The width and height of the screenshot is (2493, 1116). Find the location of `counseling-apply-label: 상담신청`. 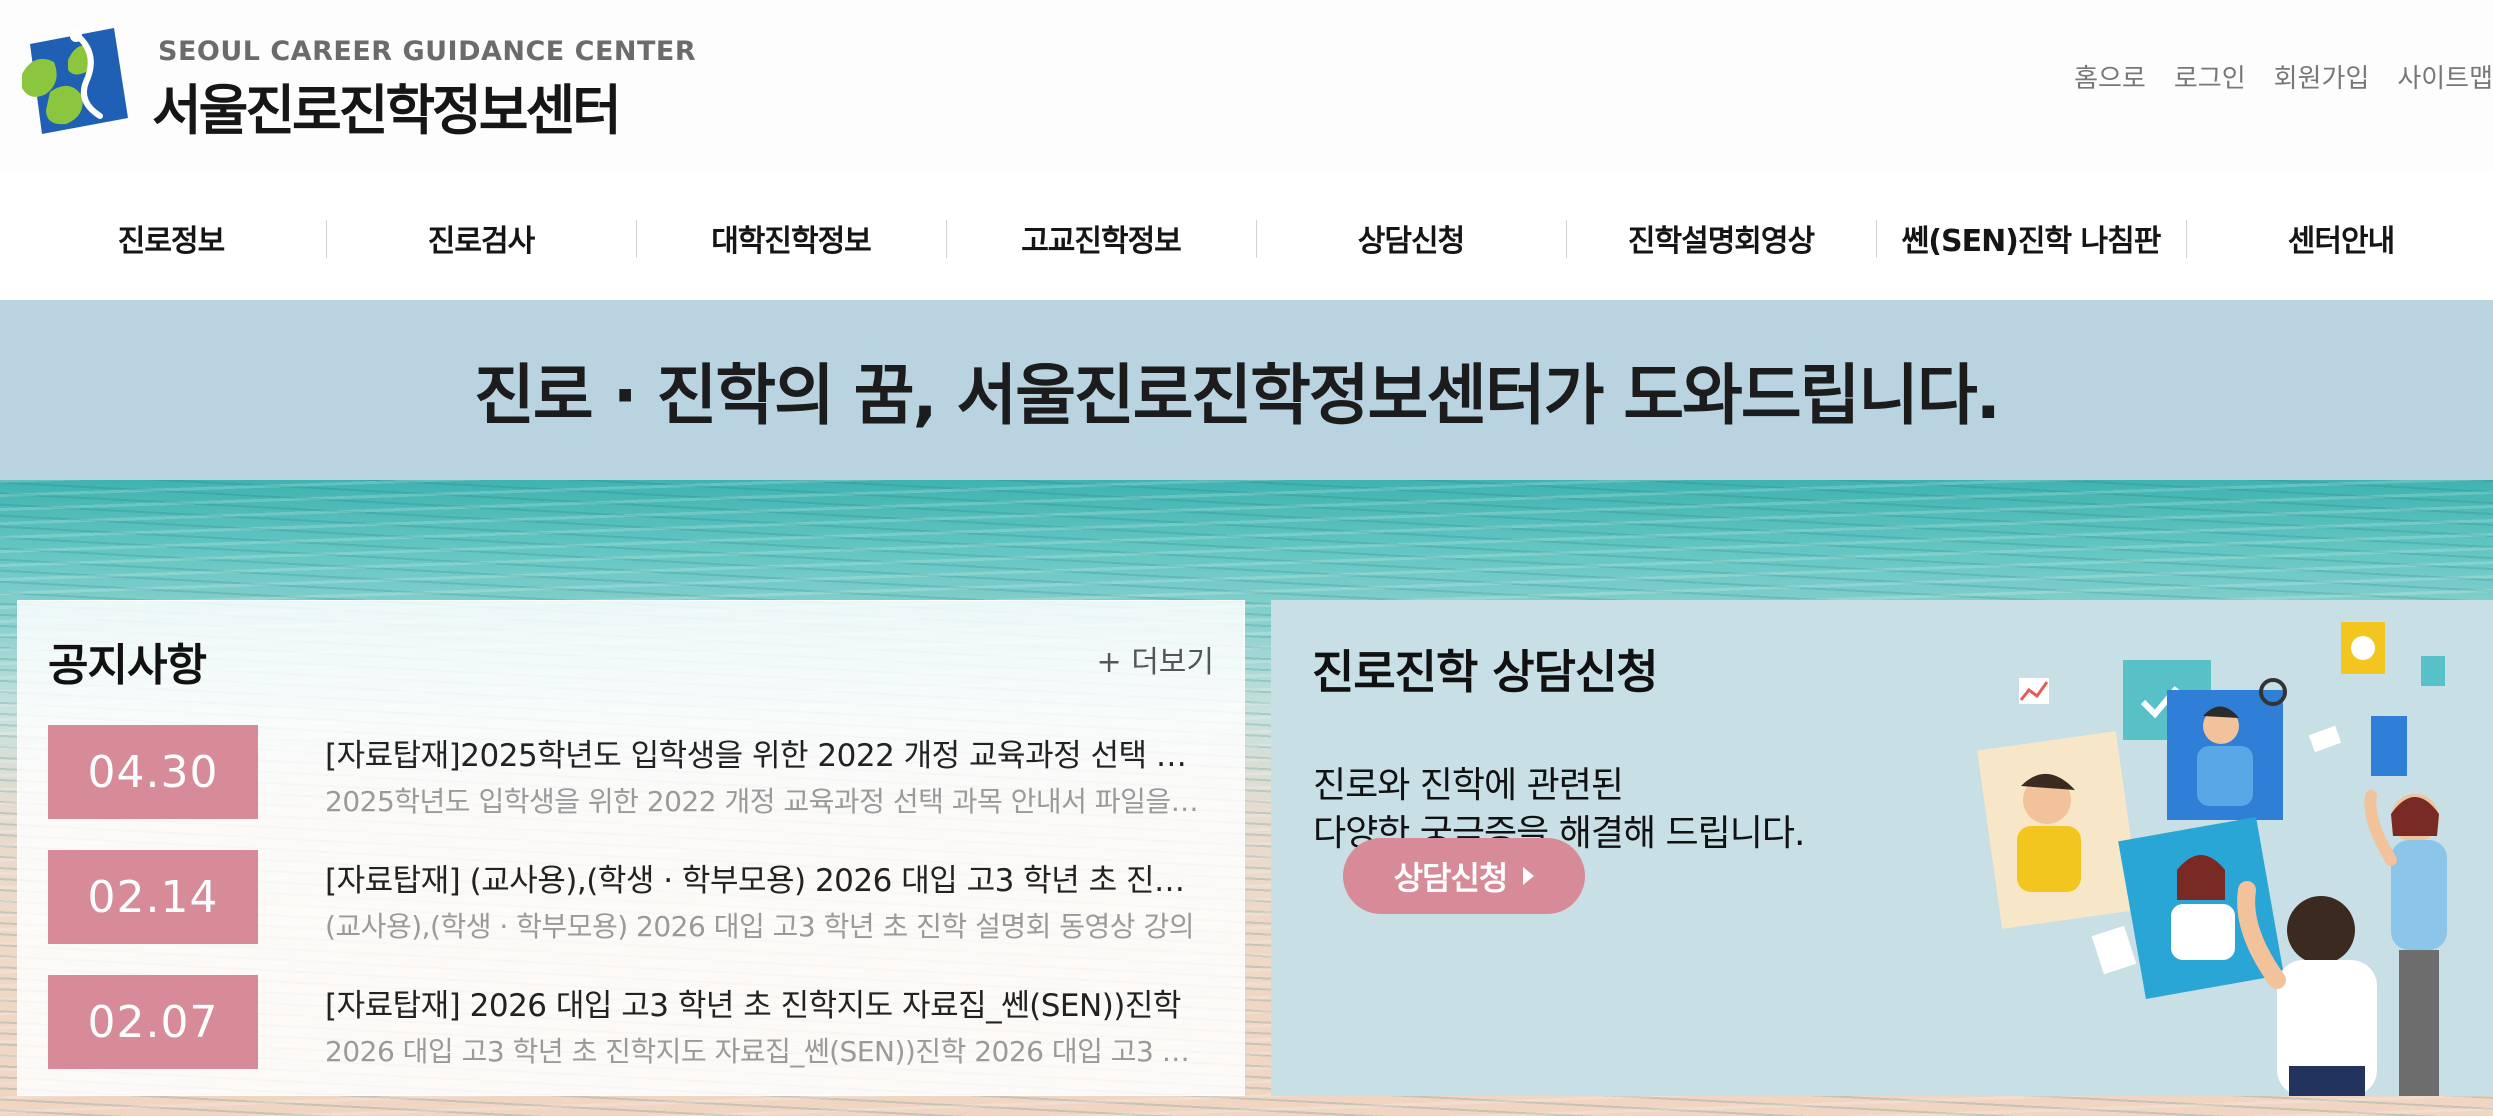

counseling-apply-label: 상담신청 is located at coordinates (1451, 878).